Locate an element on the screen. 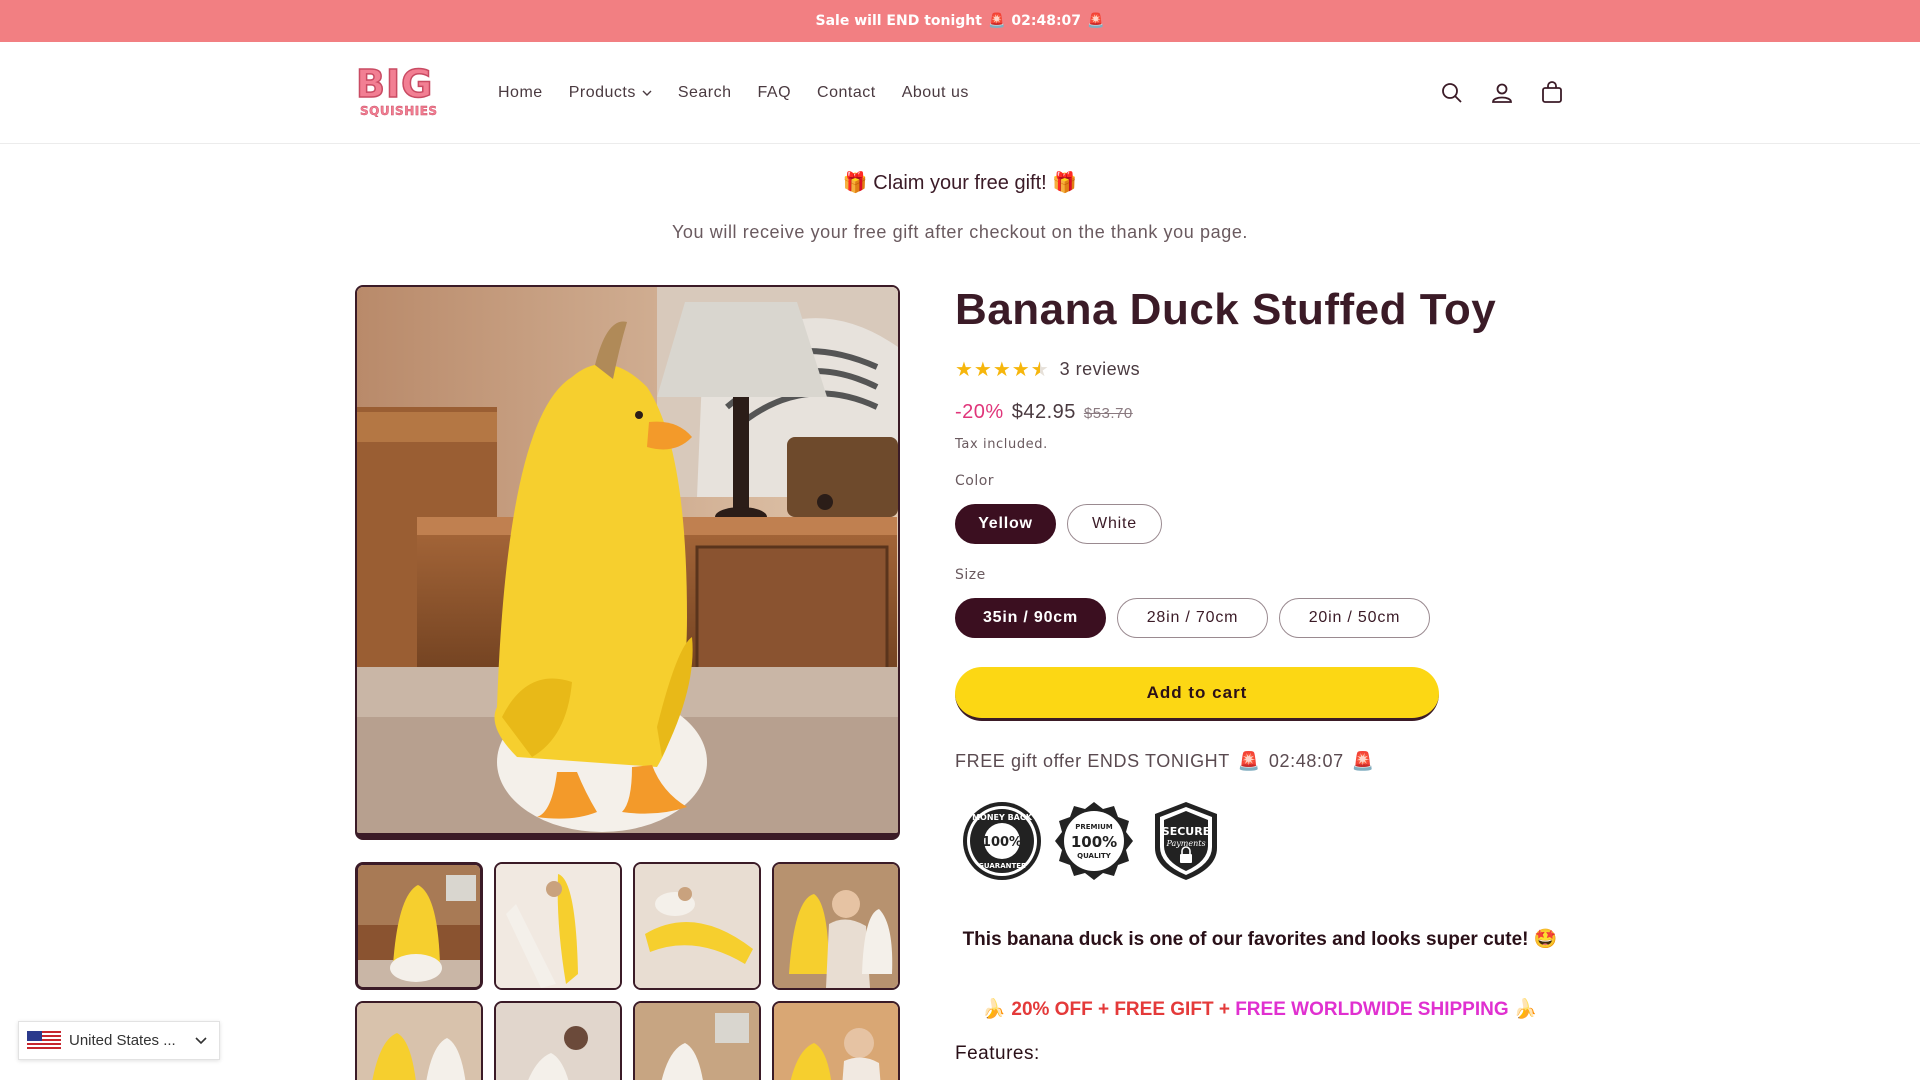  color-option-yellow: Yellow is located at coordinates (1005, 524).